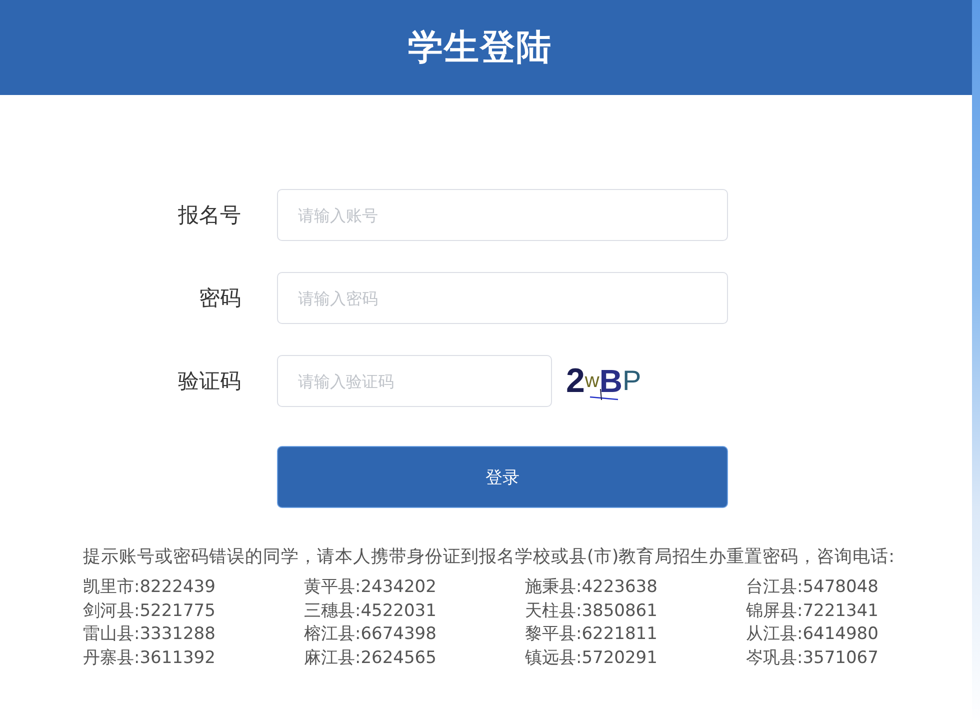  Describe the element at coordinates (502, 477) in the screenshot. I see `login-button: 登录` at that location.